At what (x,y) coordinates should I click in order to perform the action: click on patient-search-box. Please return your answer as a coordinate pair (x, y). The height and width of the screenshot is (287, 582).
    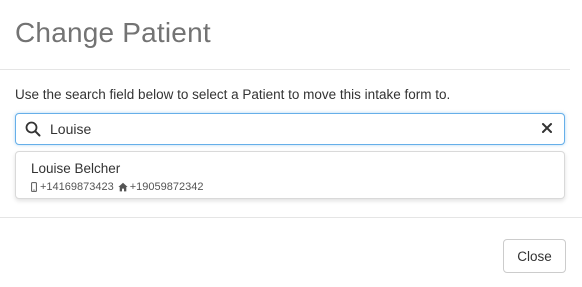
    Looking at the image, I should click on (290, 129).